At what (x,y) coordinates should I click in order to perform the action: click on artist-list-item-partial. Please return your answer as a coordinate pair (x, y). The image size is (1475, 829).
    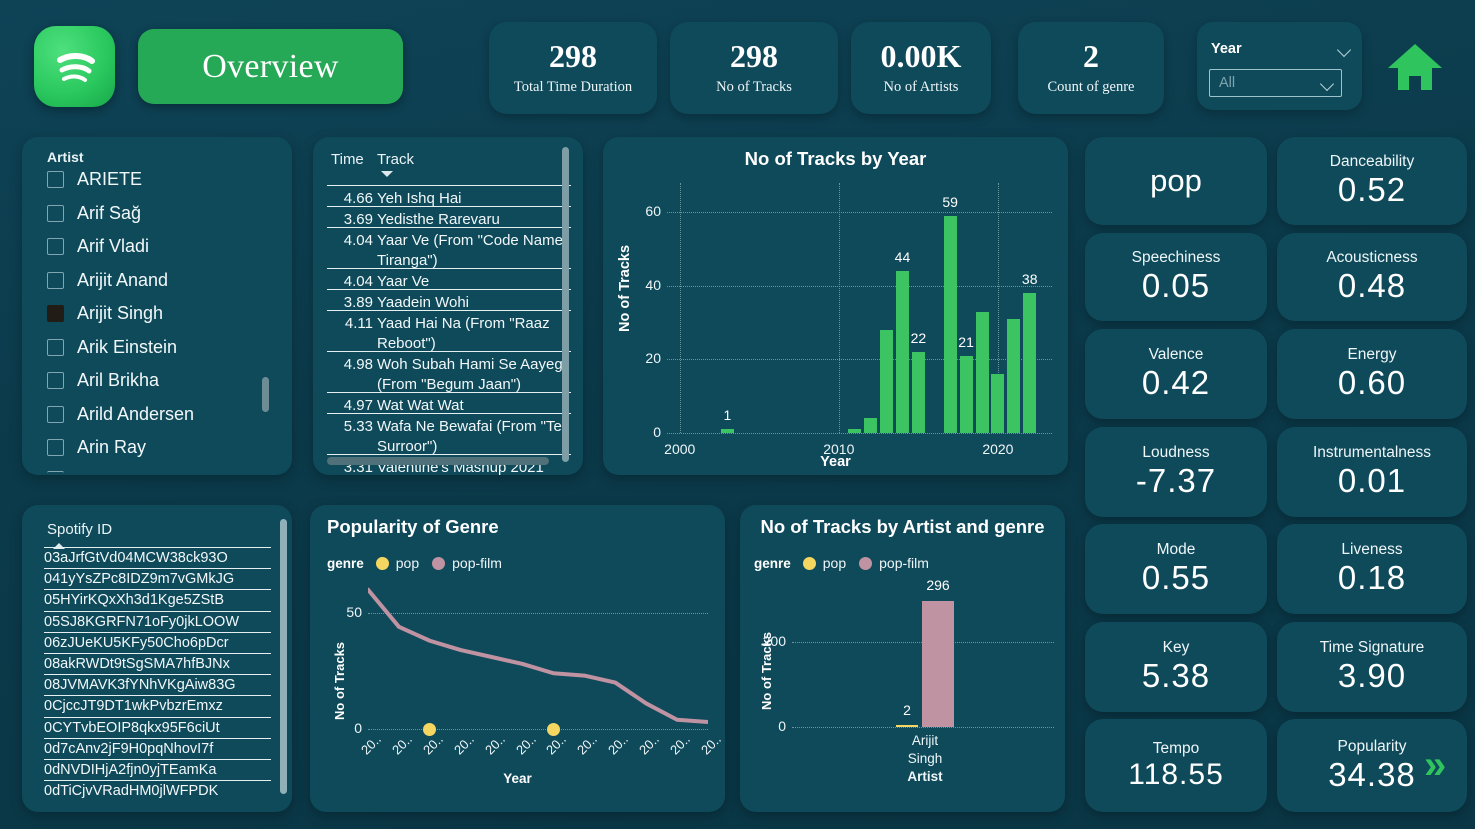
    Looking at the image, I should click on (55, 473).